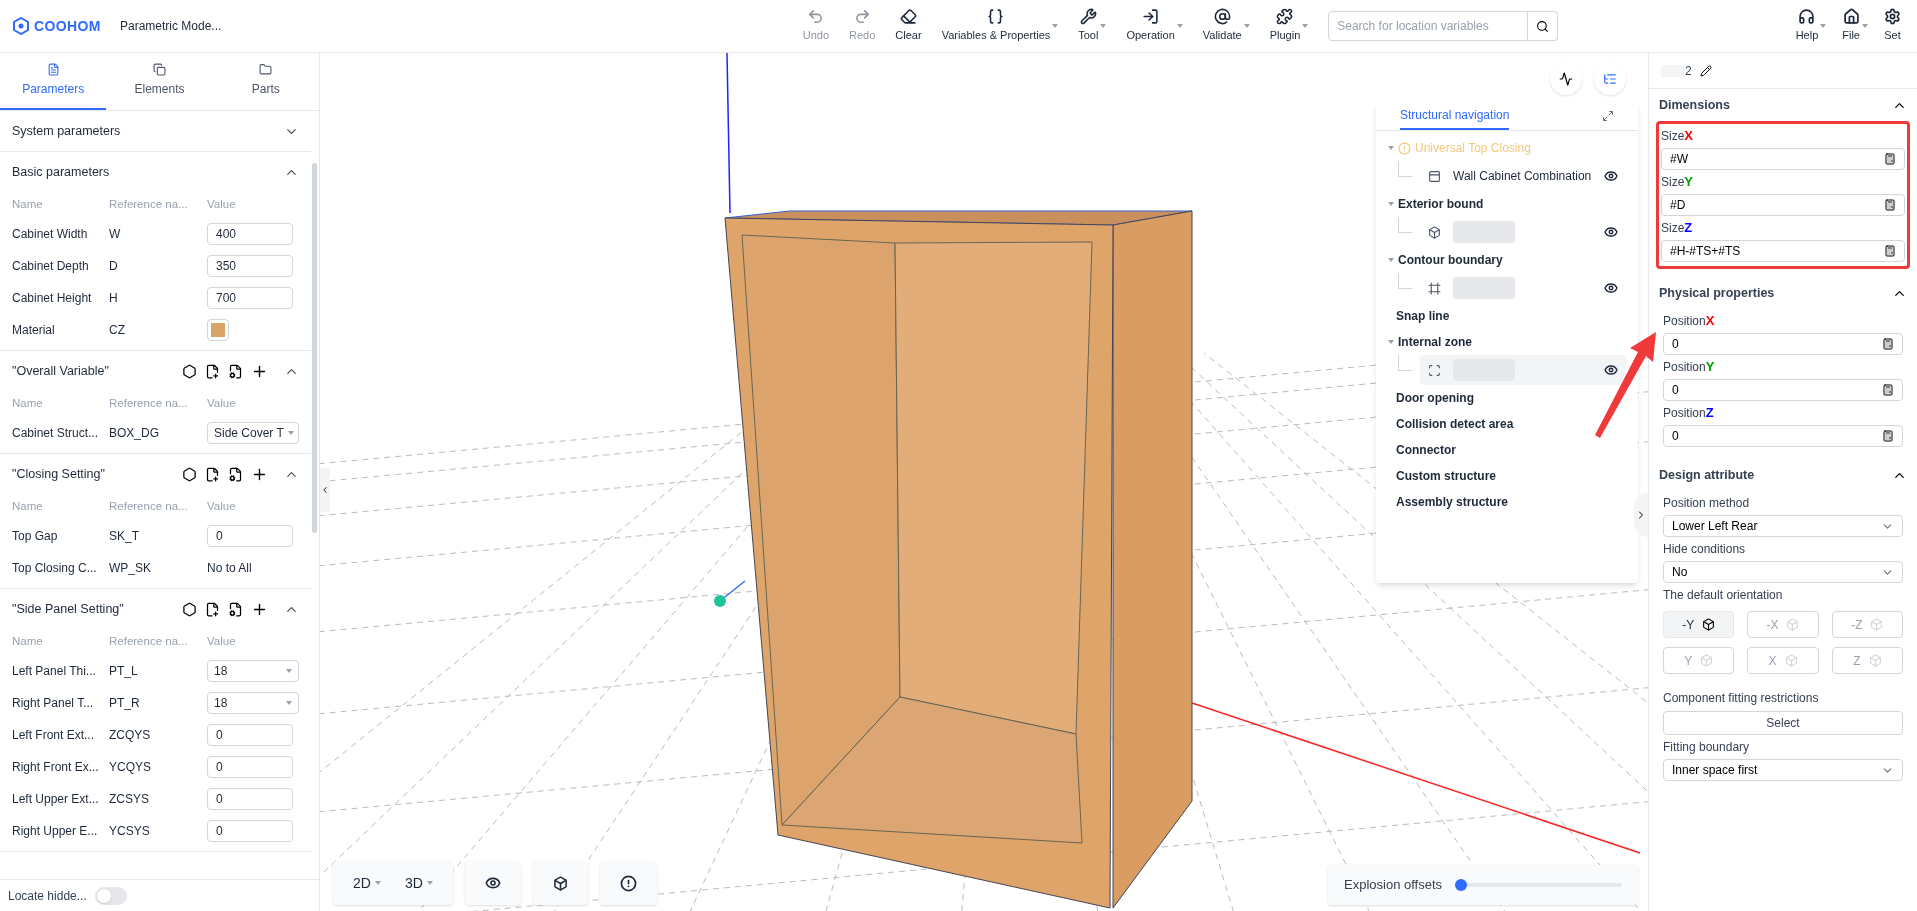 The image size is (1917, 911). I want to click on alert-icon, so click(628, 883).